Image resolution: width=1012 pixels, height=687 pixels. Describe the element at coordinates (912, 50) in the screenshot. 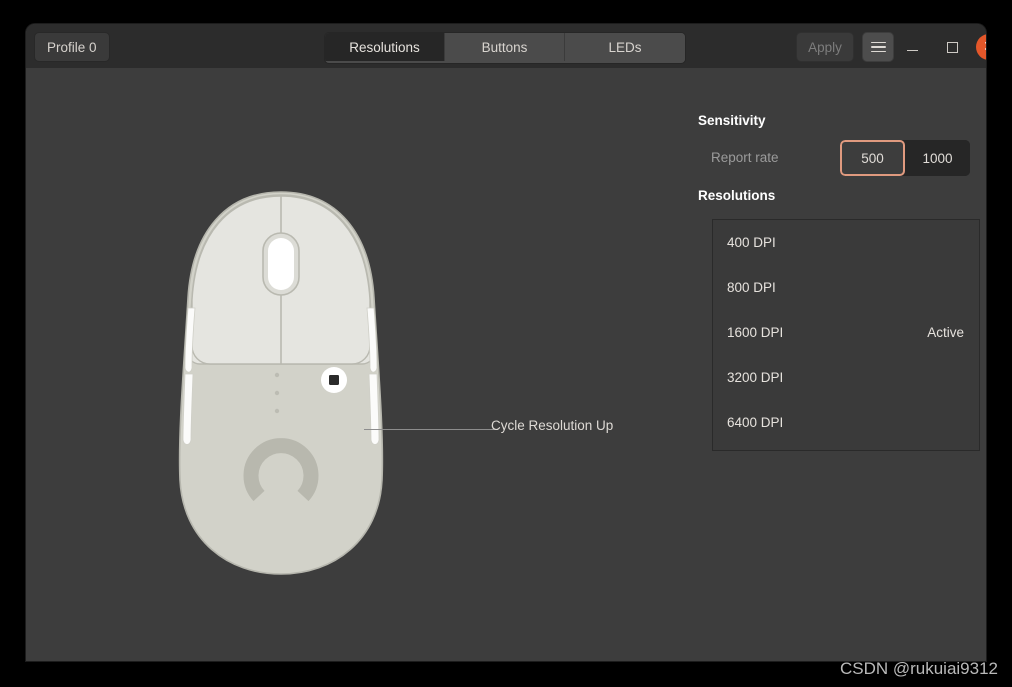

I see `minimize-icon` at that location.